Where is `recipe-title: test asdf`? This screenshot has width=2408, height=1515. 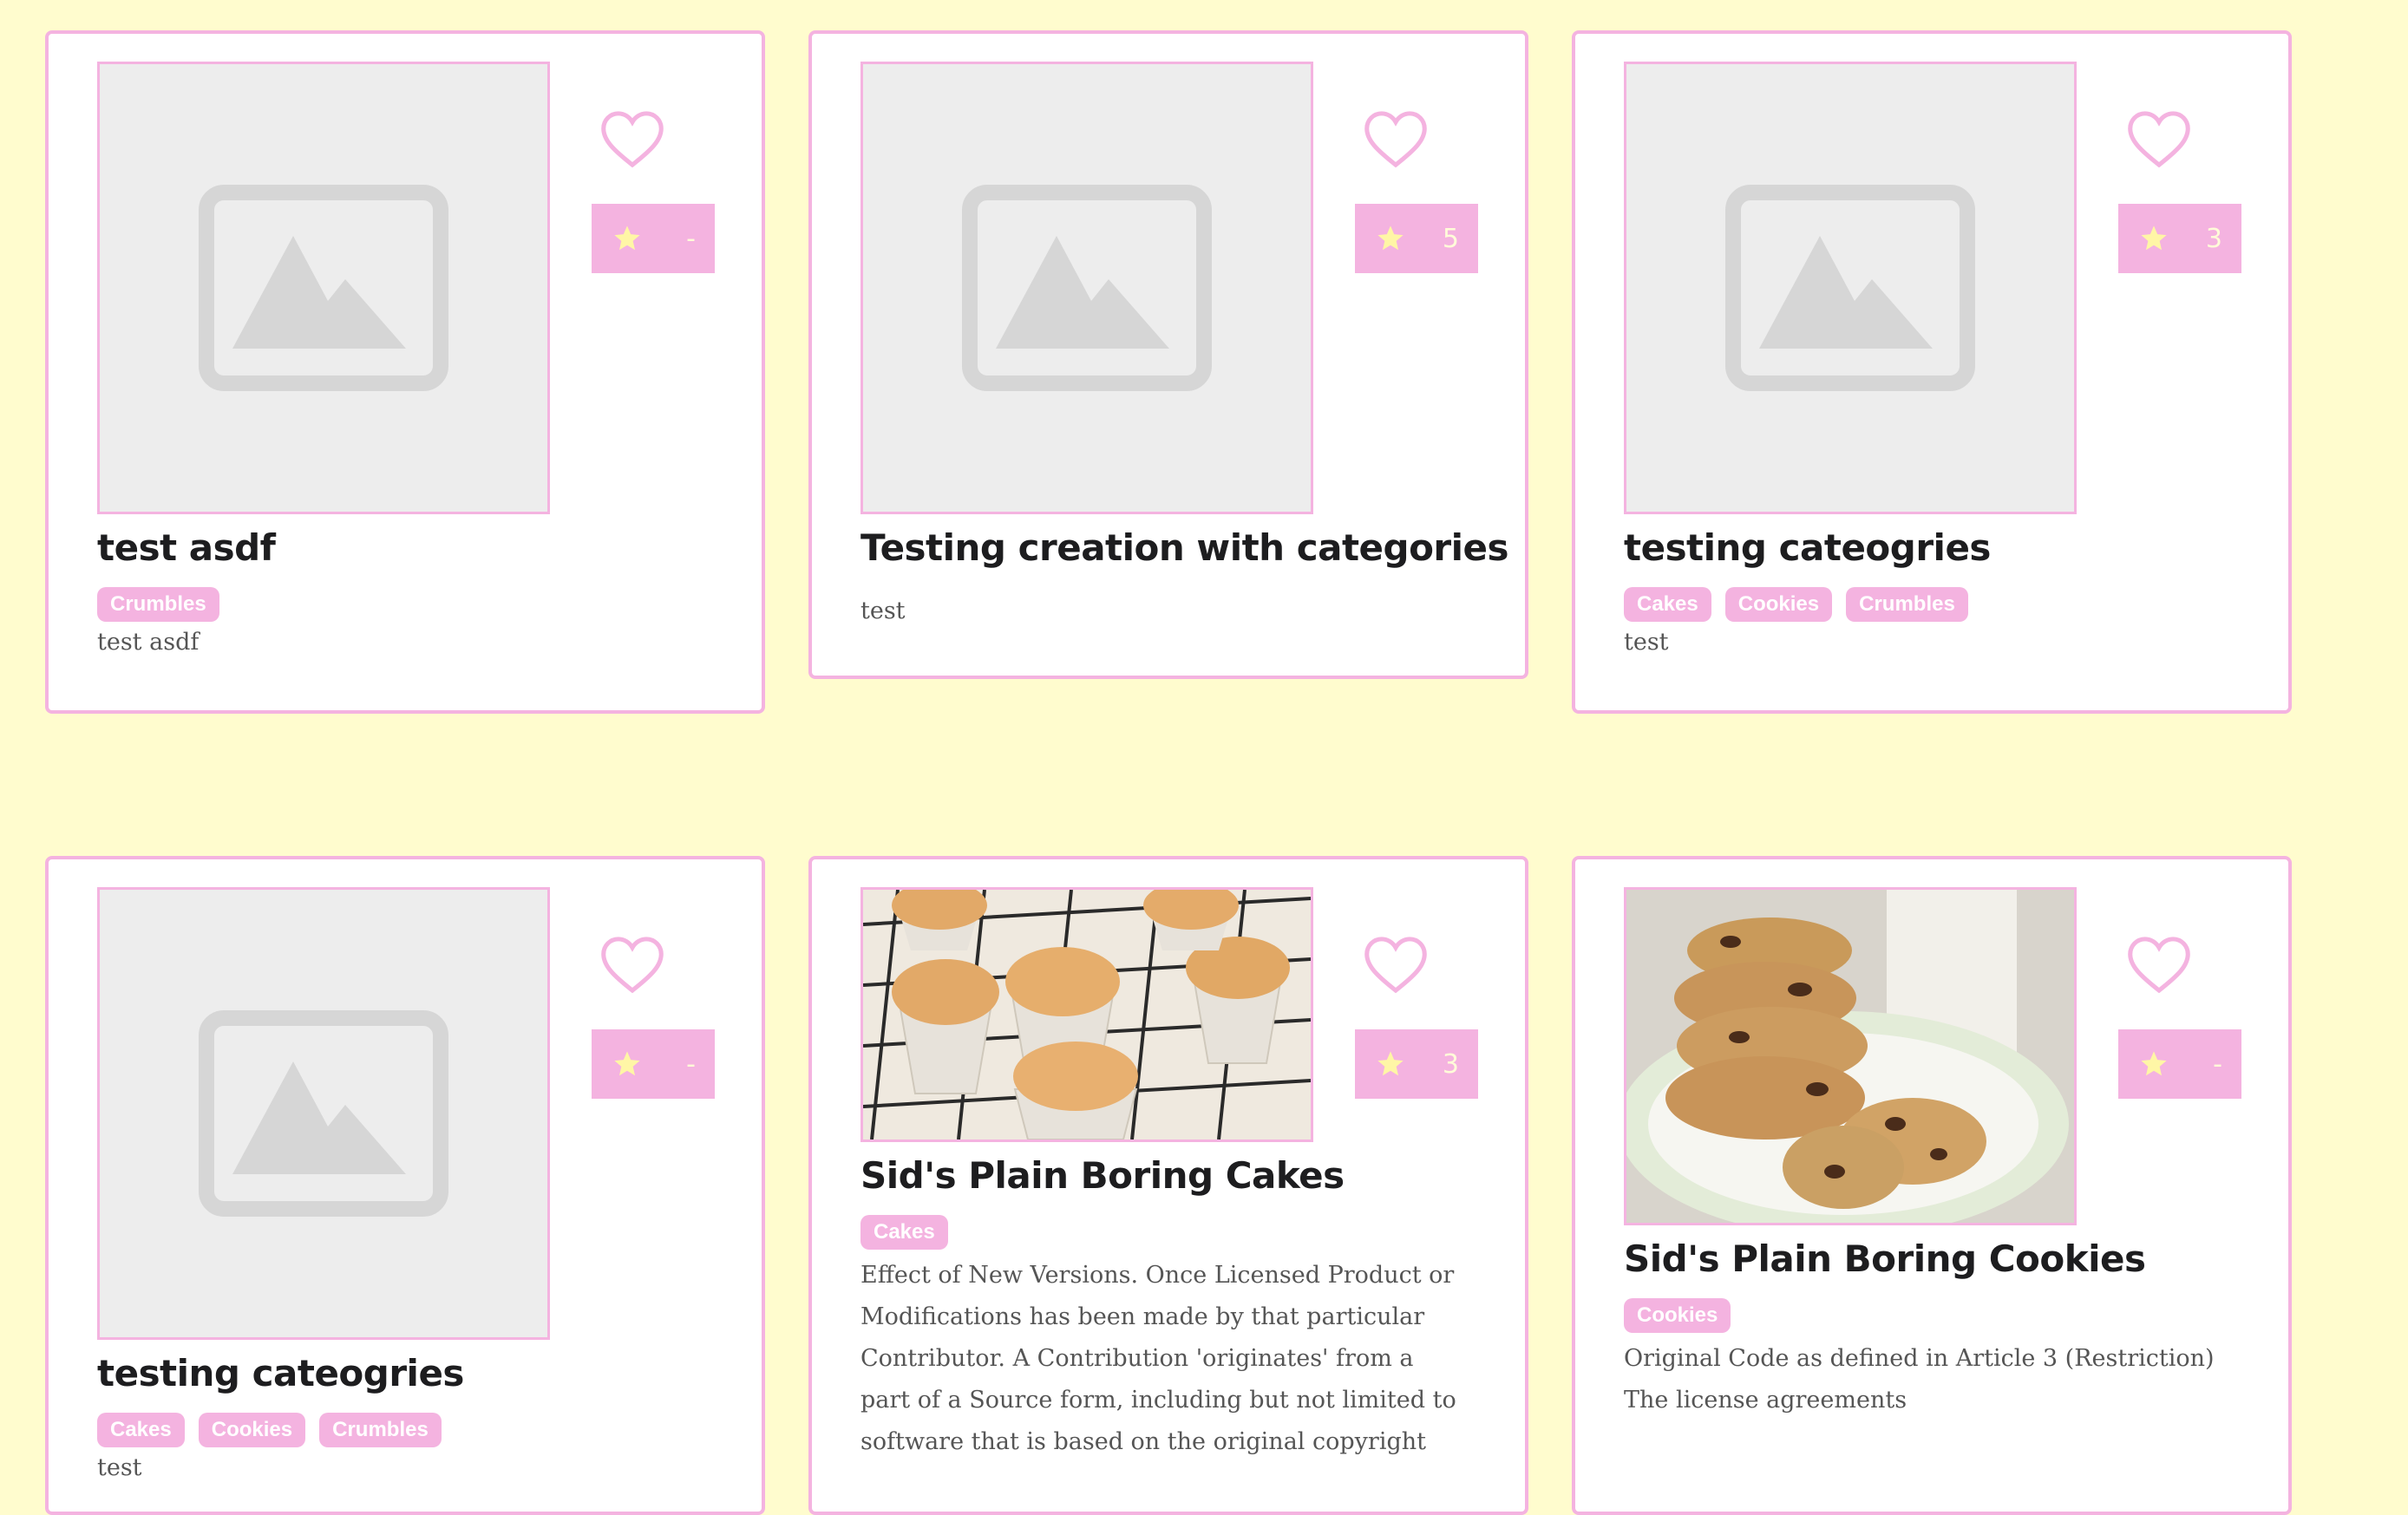 recipe-title: test asdf is located at coordinates (405, 548).